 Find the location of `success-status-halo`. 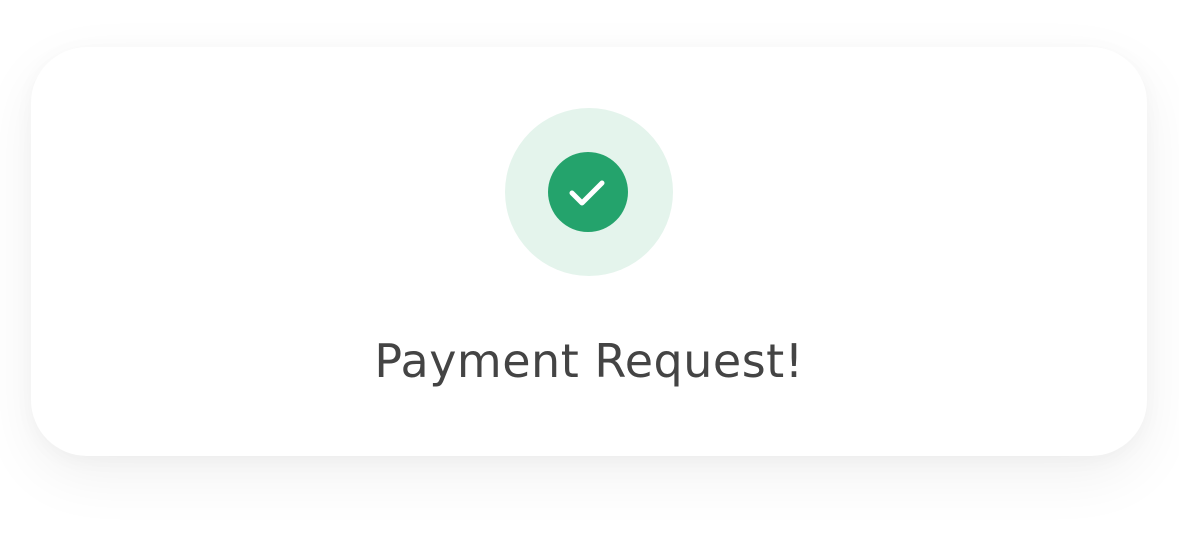

success-status-halo is located at coordinates (589, 192).